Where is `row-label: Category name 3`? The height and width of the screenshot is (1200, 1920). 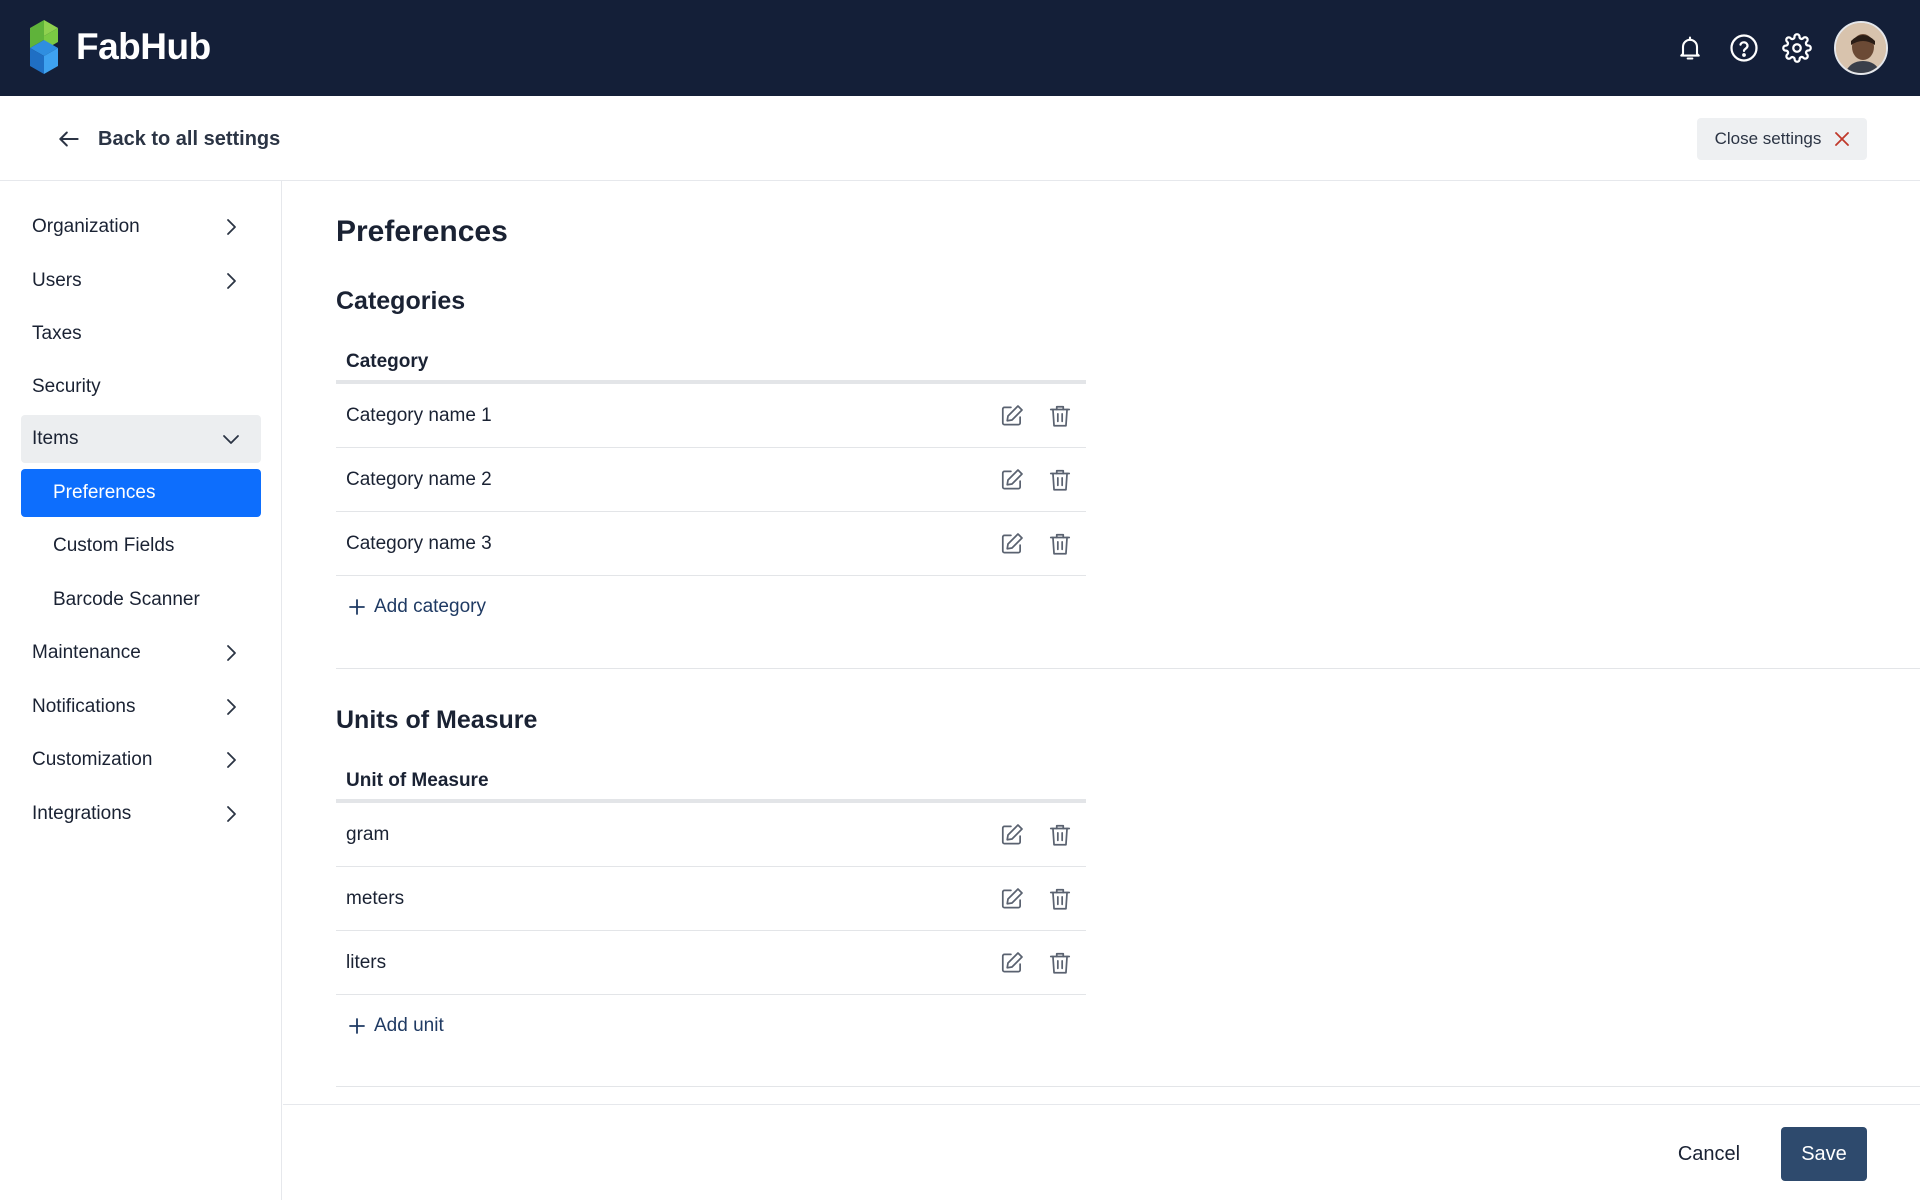 row-label: Category name 3 is located at coordinates (419, 543).